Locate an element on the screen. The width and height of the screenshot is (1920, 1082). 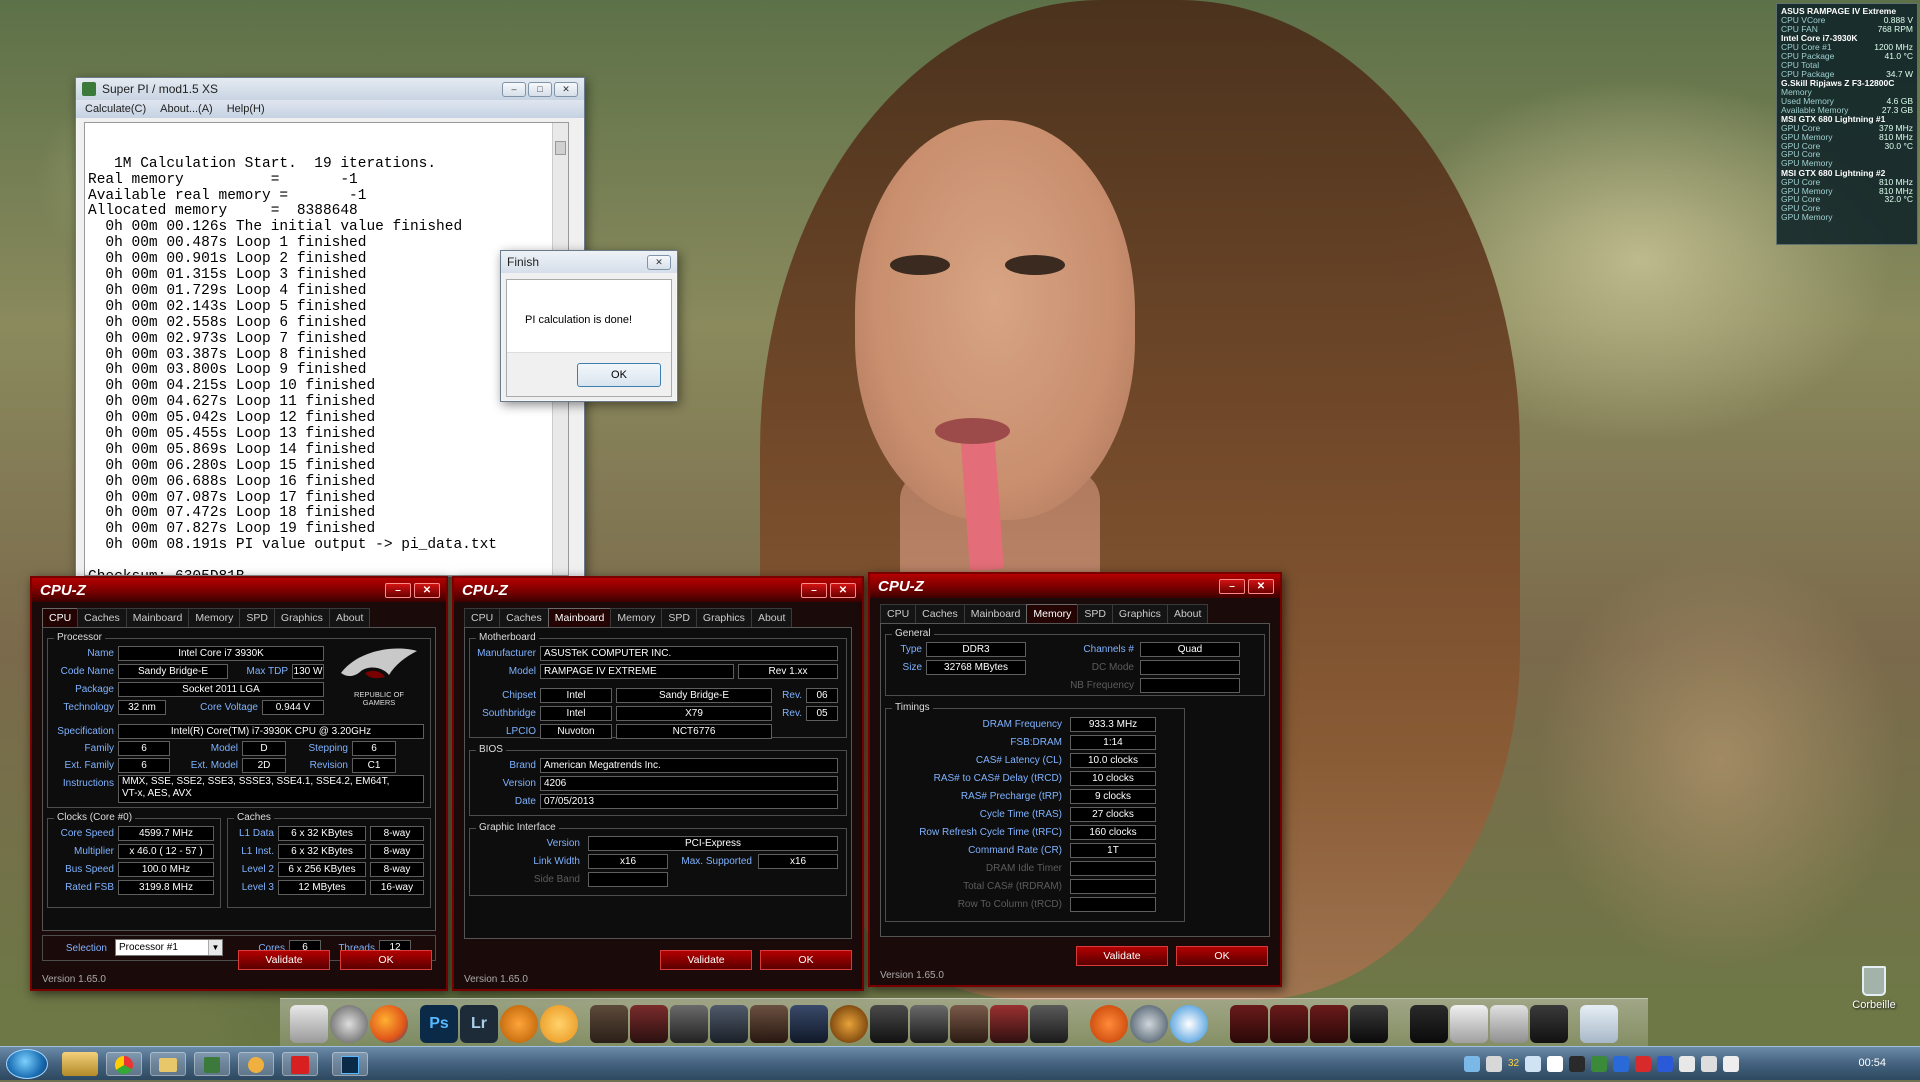
network-icon is located at coordinates (1709, 1064).